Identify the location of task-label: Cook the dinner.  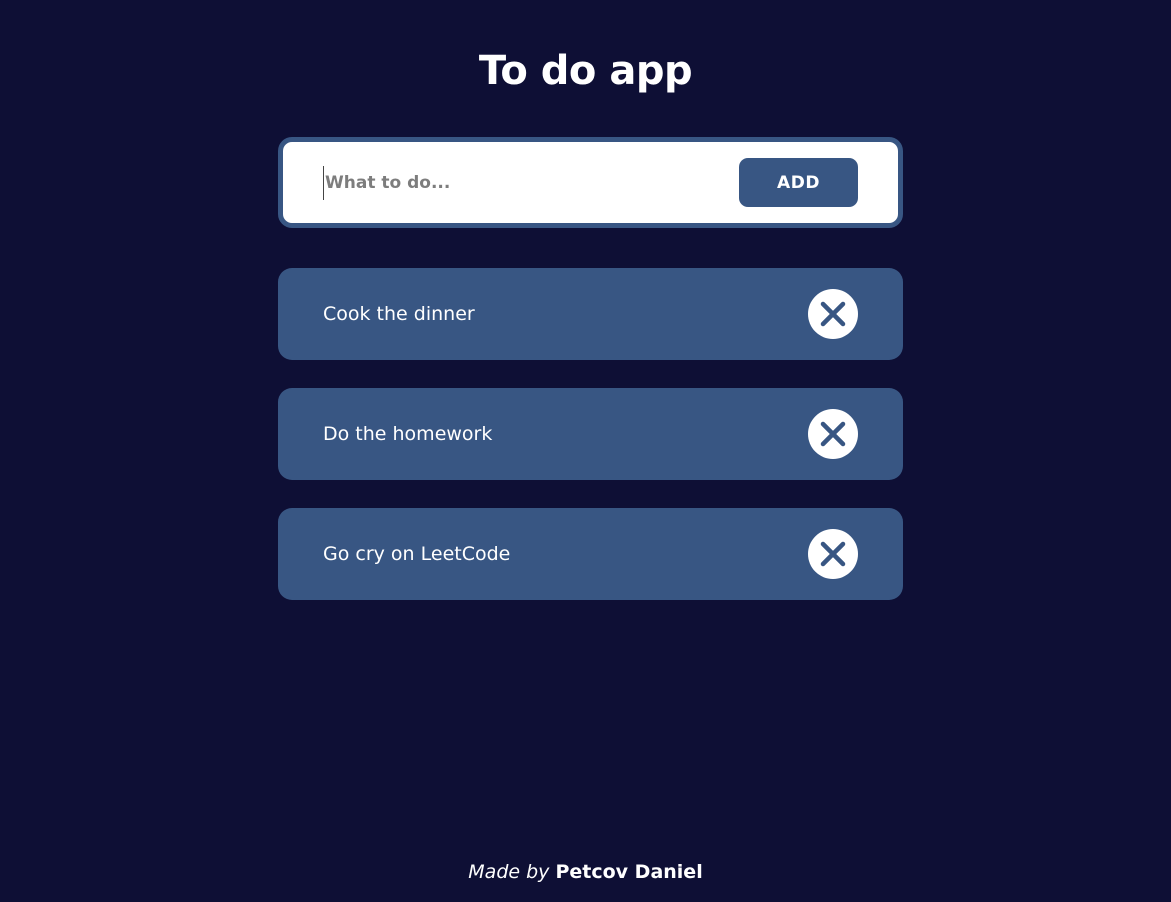
(399, 314).